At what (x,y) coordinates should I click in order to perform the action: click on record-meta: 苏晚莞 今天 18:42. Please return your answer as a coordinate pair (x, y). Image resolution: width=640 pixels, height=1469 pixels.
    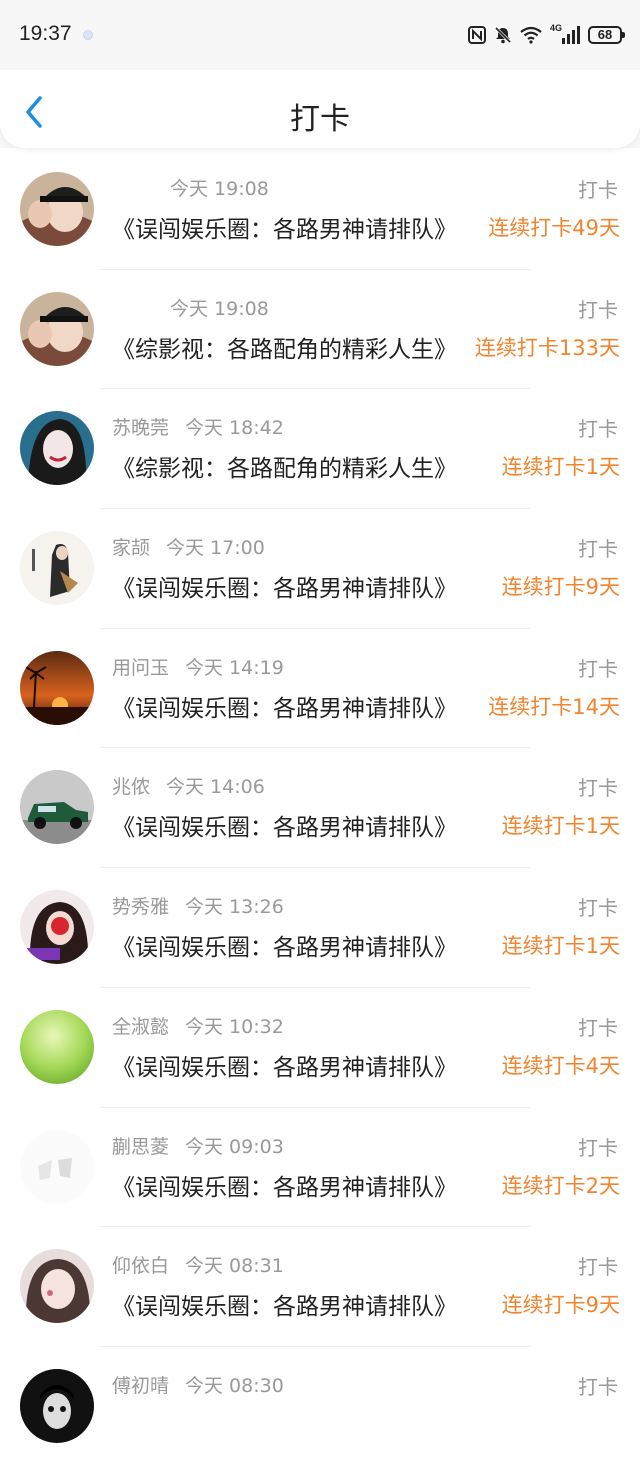
    Looking at the image, I should click on (198, 426).